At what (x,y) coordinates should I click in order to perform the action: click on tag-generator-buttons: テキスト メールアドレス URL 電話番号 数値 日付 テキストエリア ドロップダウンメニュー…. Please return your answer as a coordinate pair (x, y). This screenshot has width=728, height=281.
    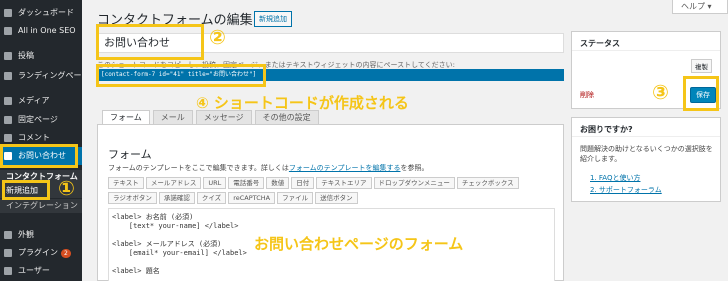
    Looking at the image, I should click on (328, 192).